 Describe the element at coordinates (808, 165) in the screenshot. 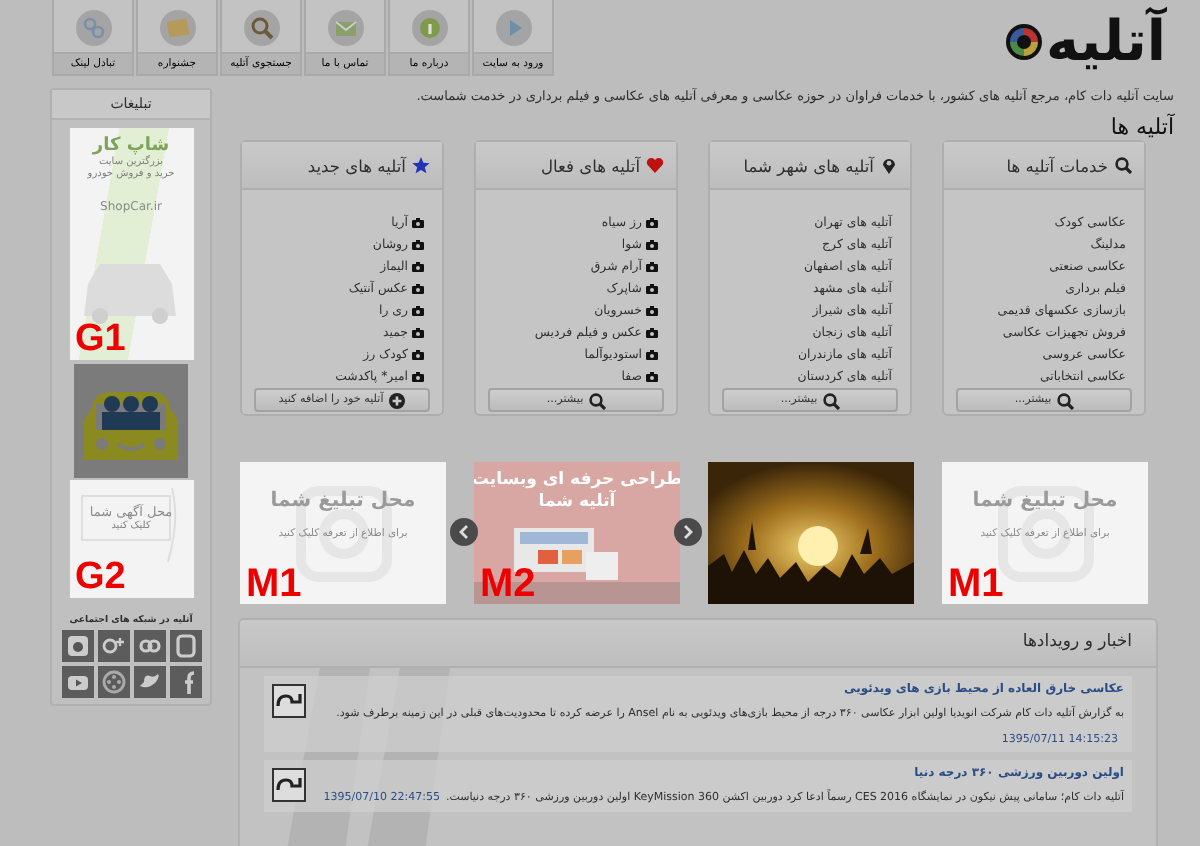

I see `box-title: آتلیه های شهر شما` at that location.